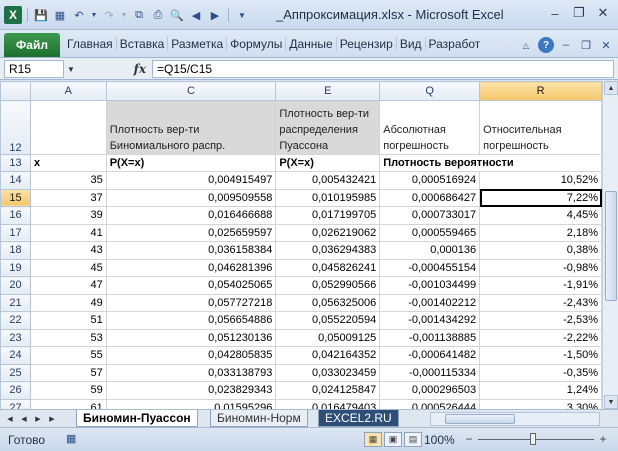  Describe the element at coordinates (328, 250) in the screenshot. I see `cell-poisson: 0,036294383` at that location.